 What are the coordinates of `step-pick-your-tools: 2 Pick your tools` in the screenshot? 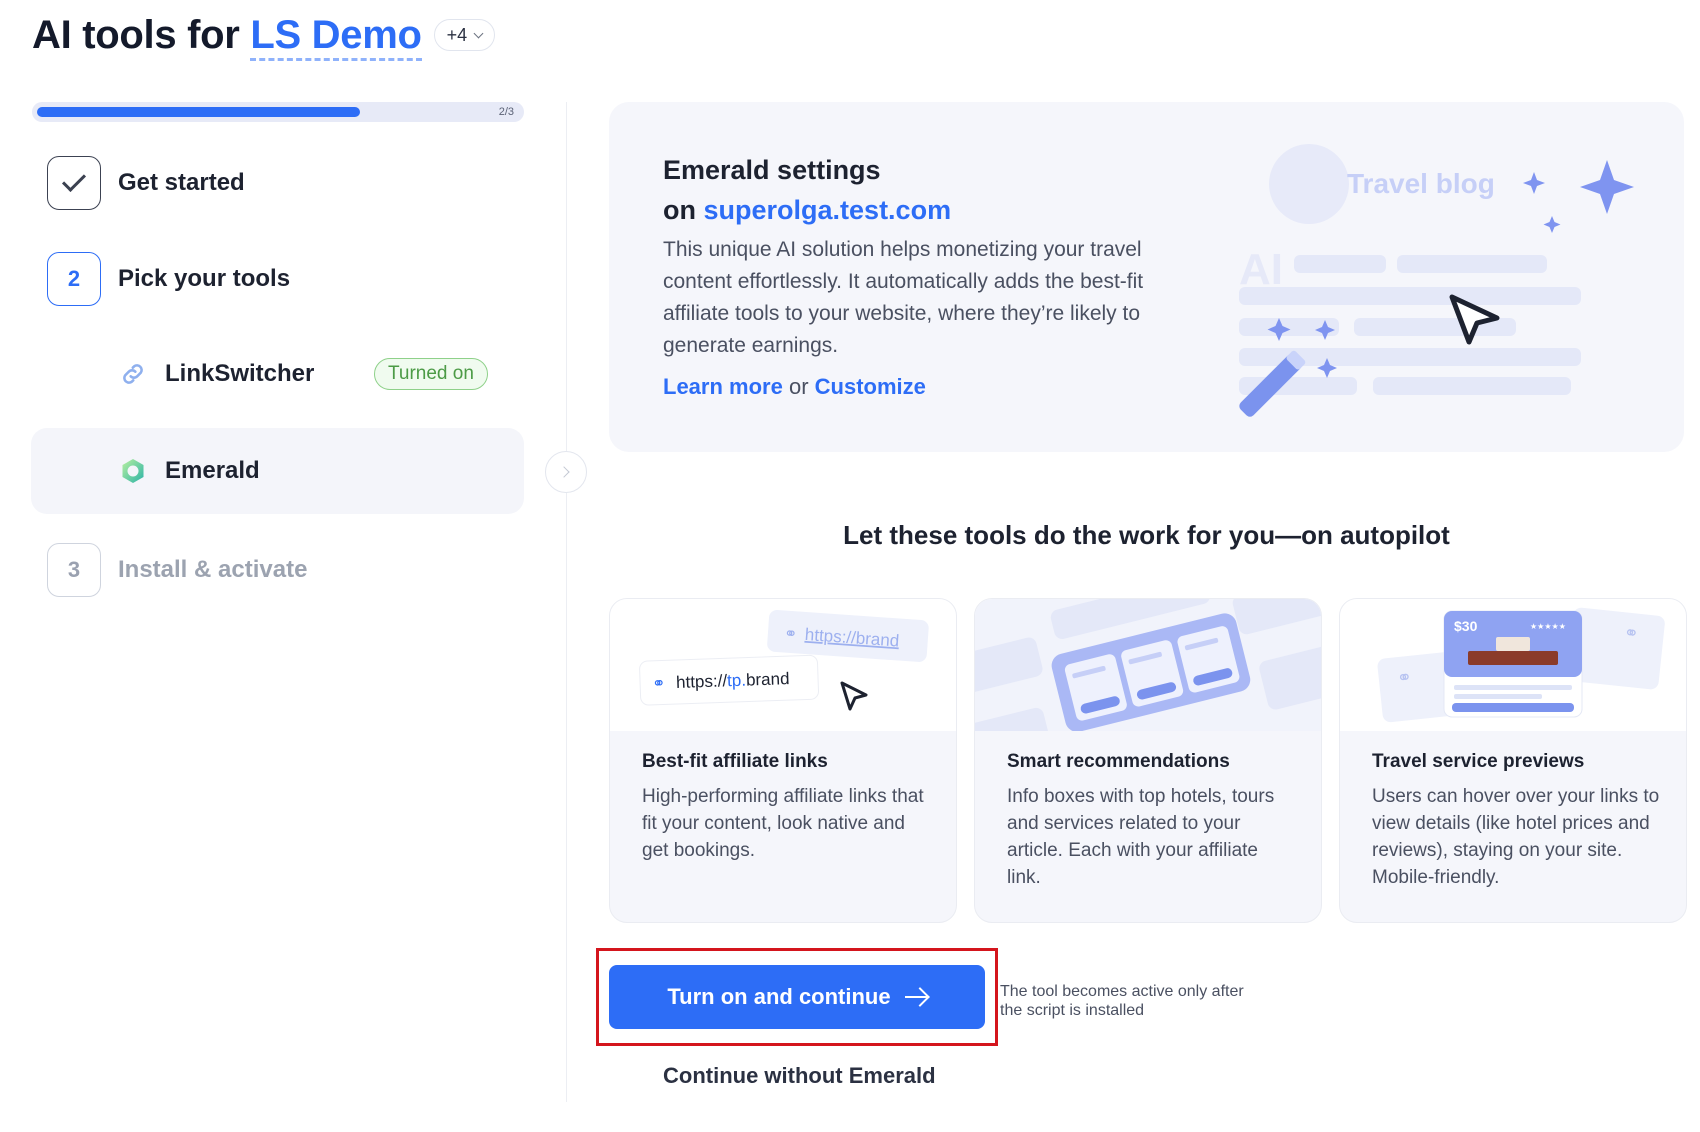 It's located at (168, 279).